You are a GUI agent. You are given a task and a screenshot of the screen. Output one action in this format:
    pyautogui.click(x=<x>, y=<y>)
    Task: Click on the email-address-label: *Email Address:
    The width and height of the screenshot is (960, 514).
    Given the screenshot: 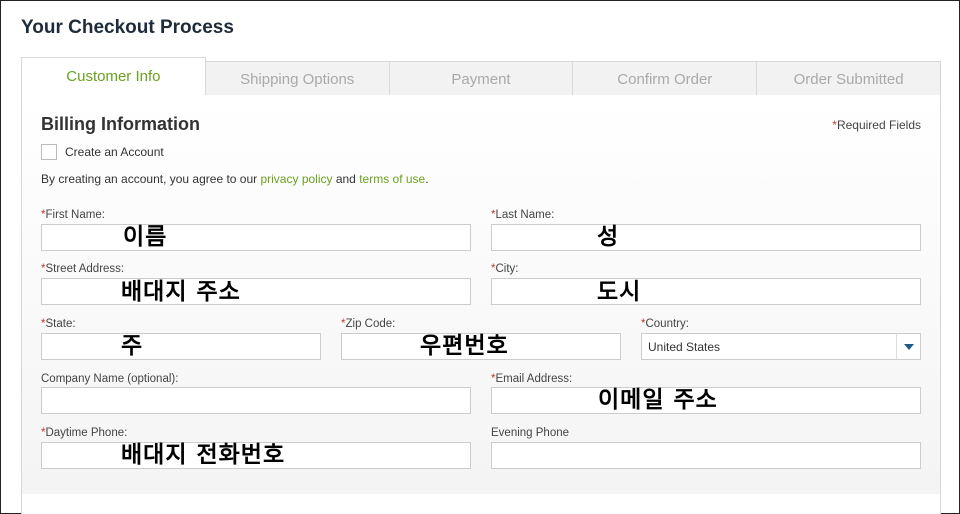 What is the action you would take?
    pyautogui.click(x=532, y=379)
    